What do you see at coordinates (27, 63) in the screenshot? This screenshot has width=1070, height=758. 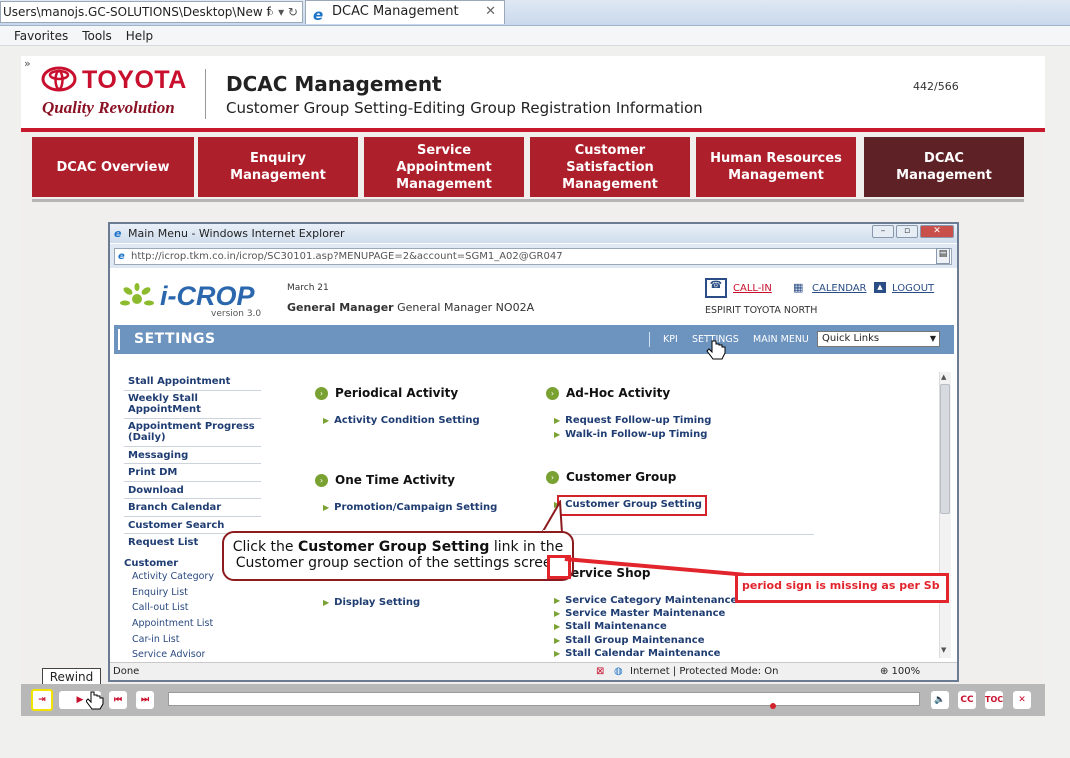 I see `expand-icon: »` at bounding box center [27, 63].